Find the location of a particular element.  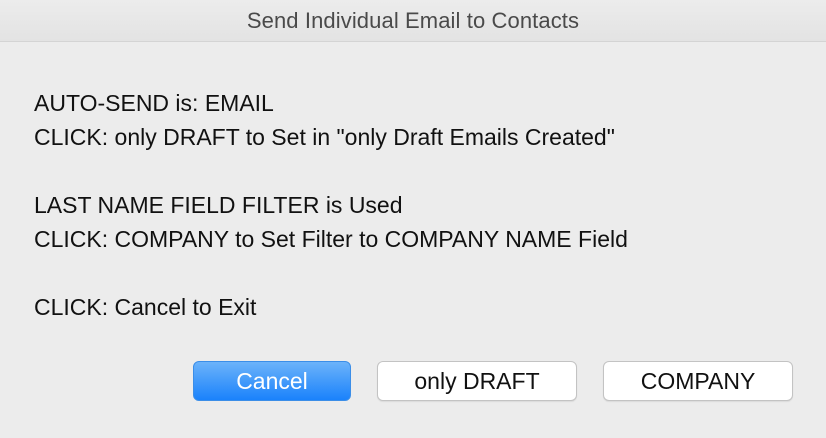

message-line-filter-status: LAST NAME FIELD FILTER is Used is located at coordinates (218, 205).